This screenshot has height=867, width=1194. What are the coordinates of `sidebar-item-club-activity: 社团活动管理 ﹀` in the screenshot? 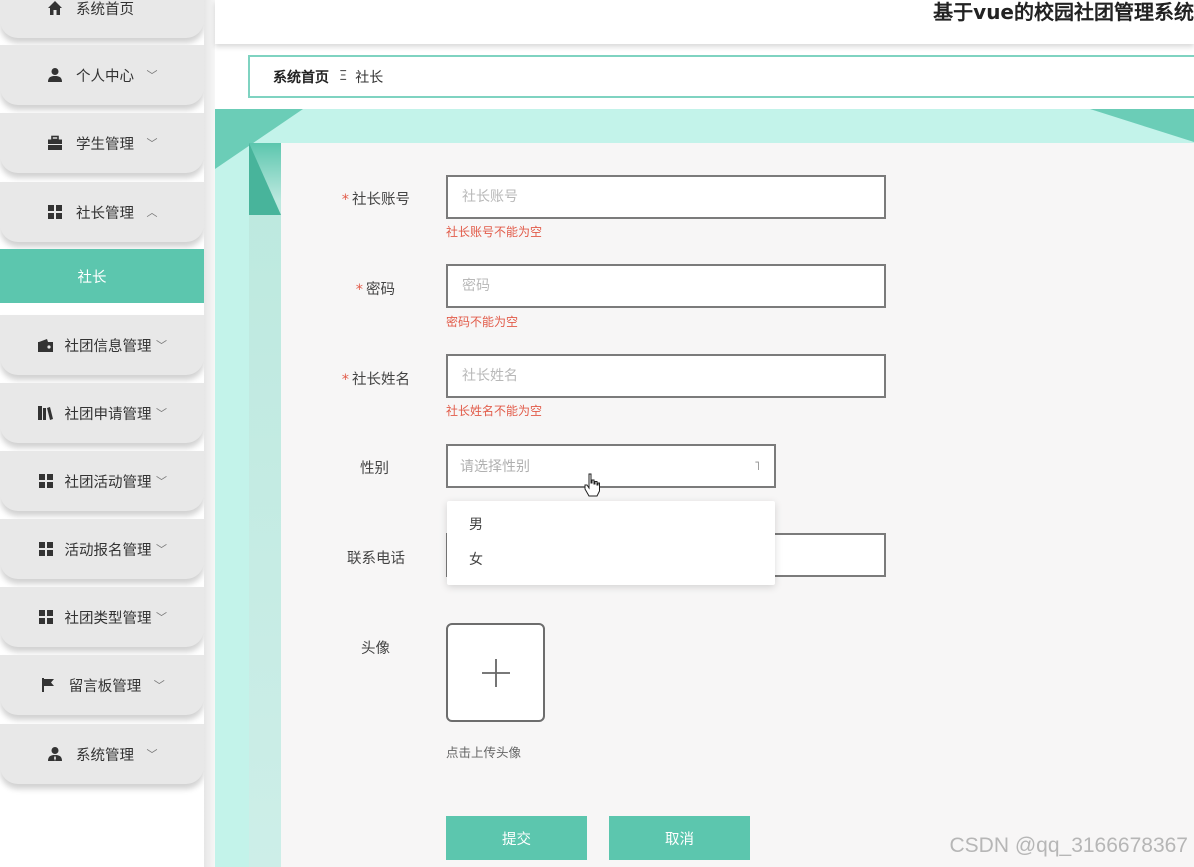 It's located at (102, 481).